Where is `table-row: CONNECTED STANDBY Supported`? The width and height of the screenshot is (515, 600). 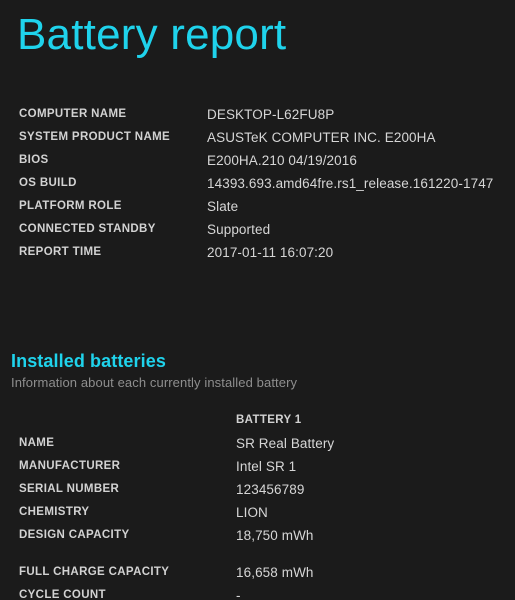 table-row: CONNECTED STANDBY Supported is located at coordinates (256, 229).